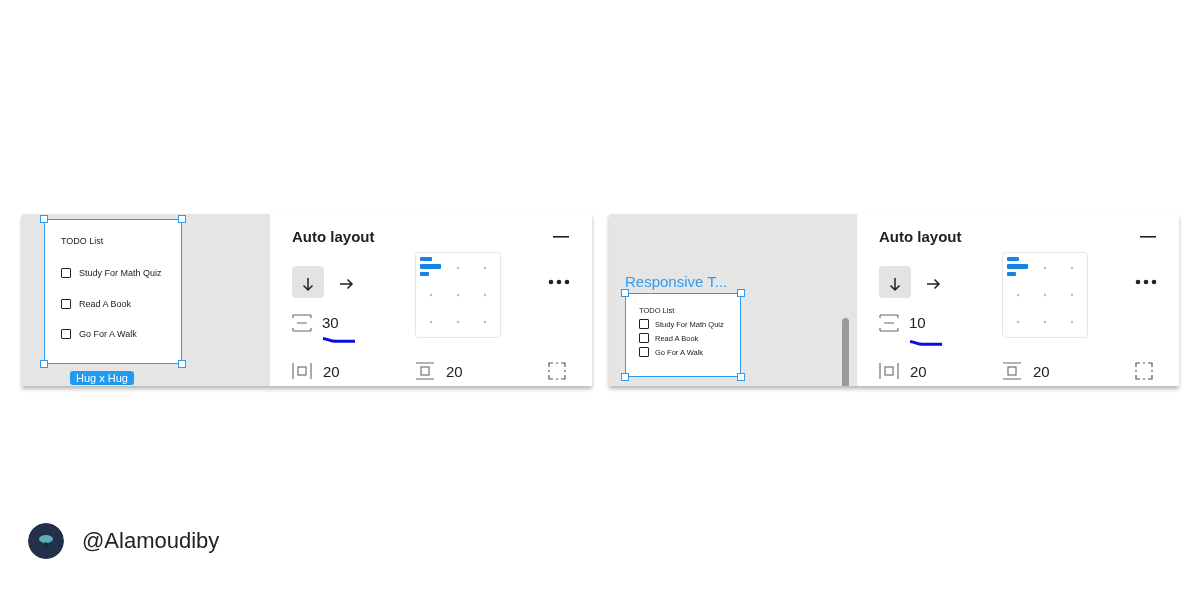 This screenshot has width=1200, height=600. What do you see at coordinates (120, 273) in the screenshot?
I see `todo-label: Study For Math Quiz` at bounding box center [120, 273].